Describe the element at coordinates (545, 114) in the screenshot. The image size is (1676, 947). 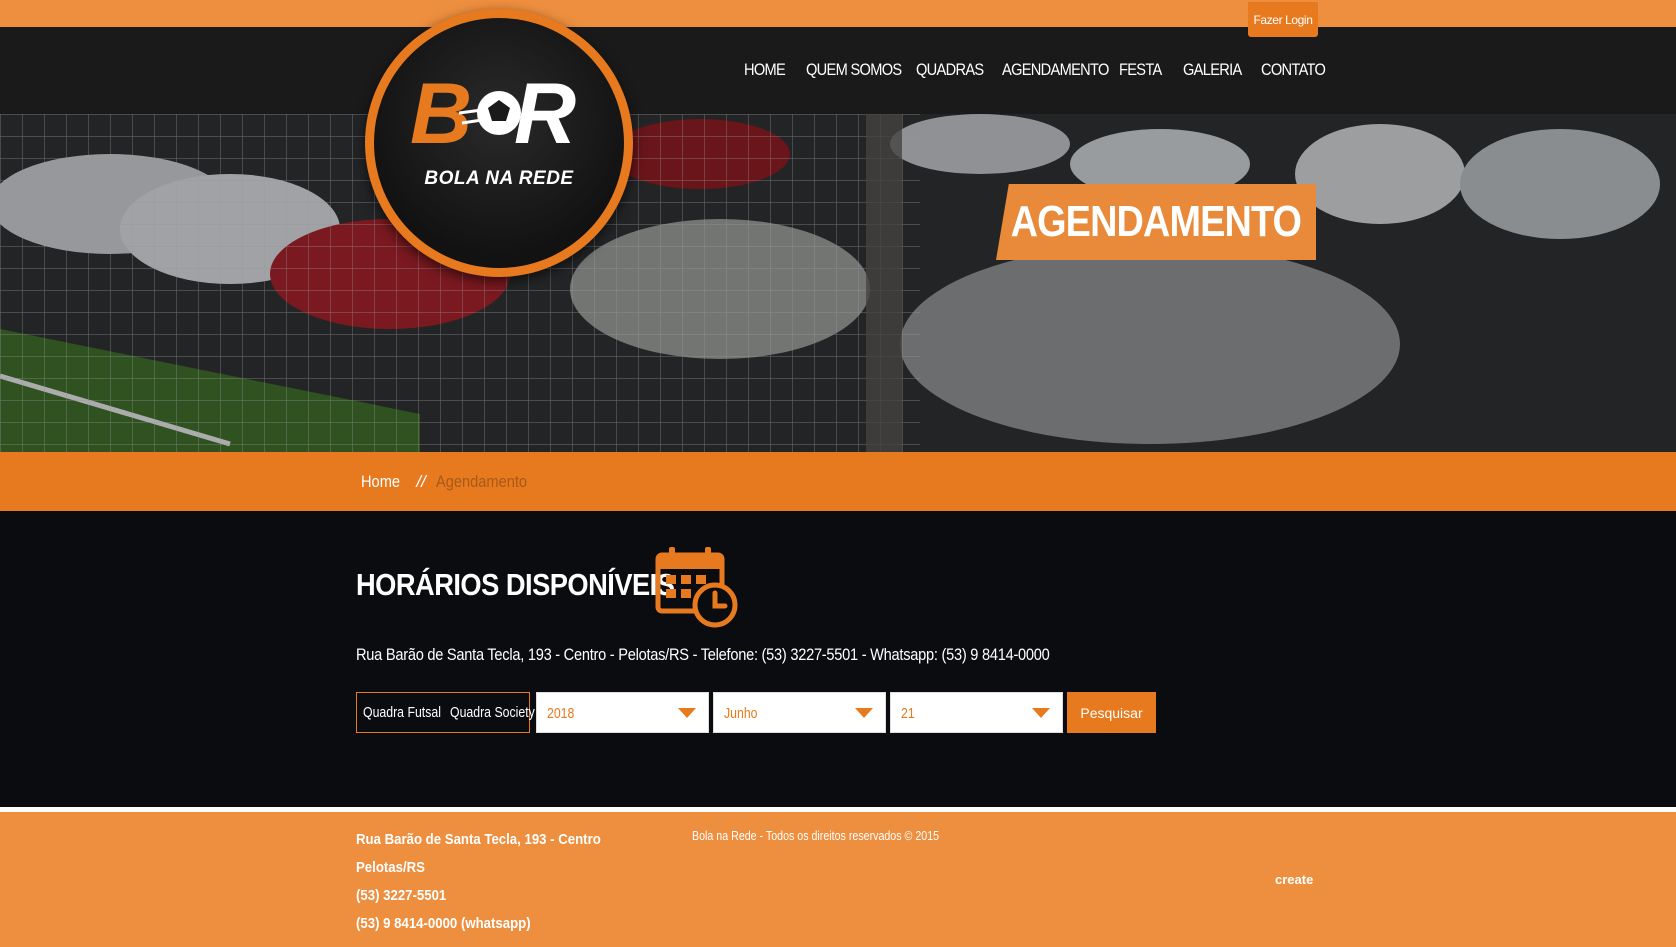
I see `svg-text: R` at that location.